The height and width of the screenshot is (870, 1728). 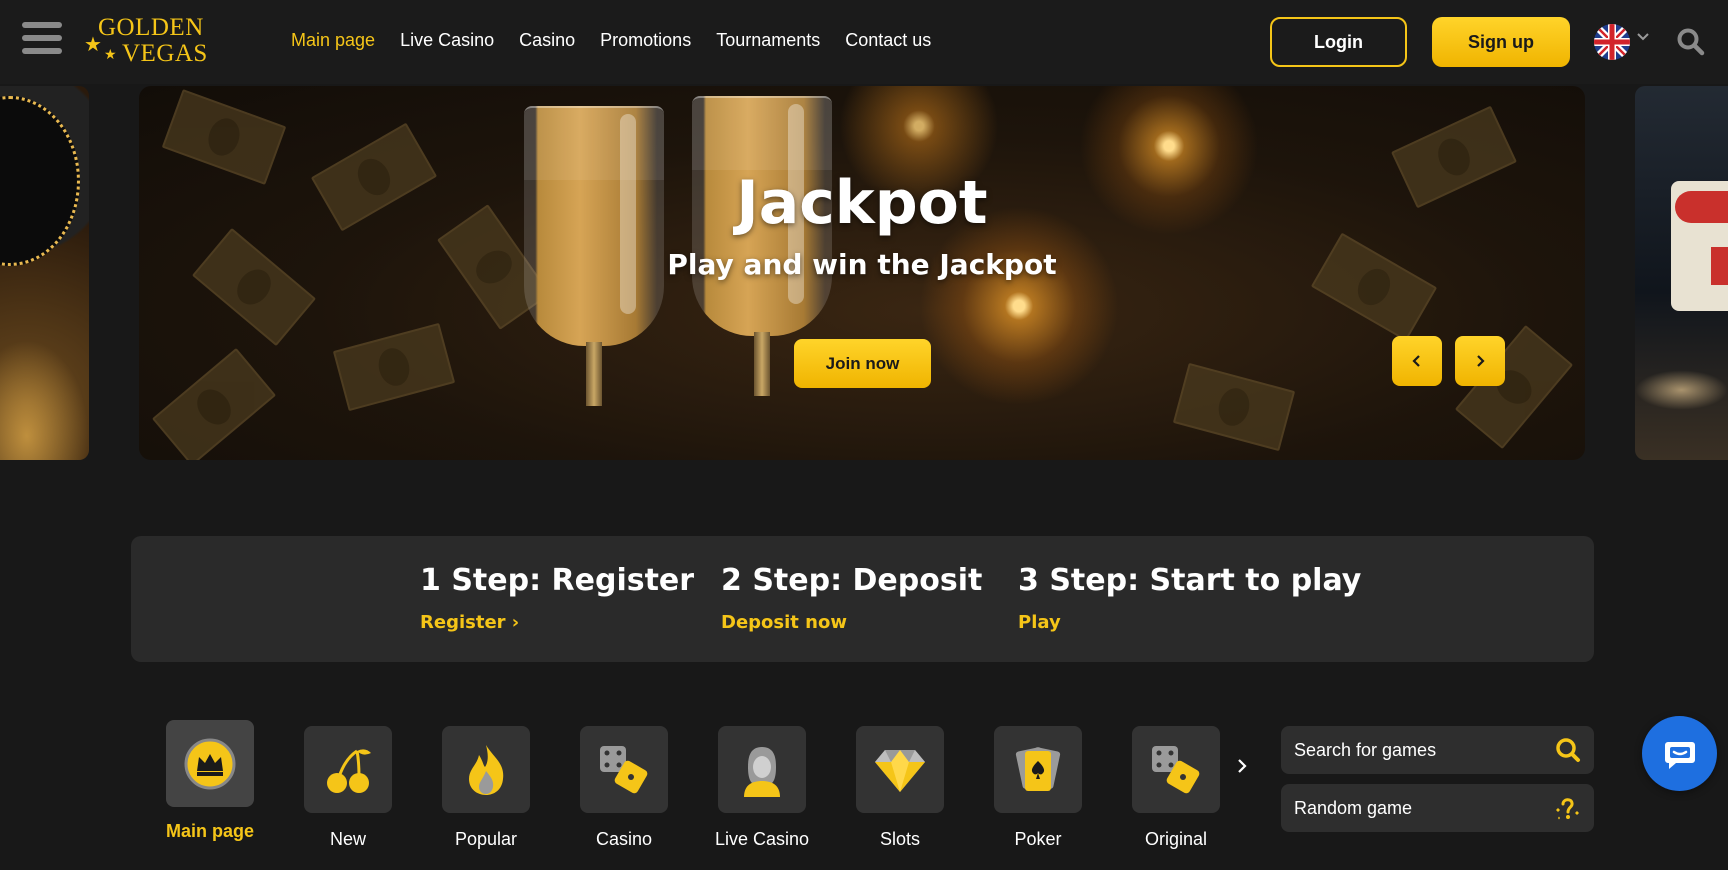 I want to click on diamond-icon, so click(x=900, y=770).